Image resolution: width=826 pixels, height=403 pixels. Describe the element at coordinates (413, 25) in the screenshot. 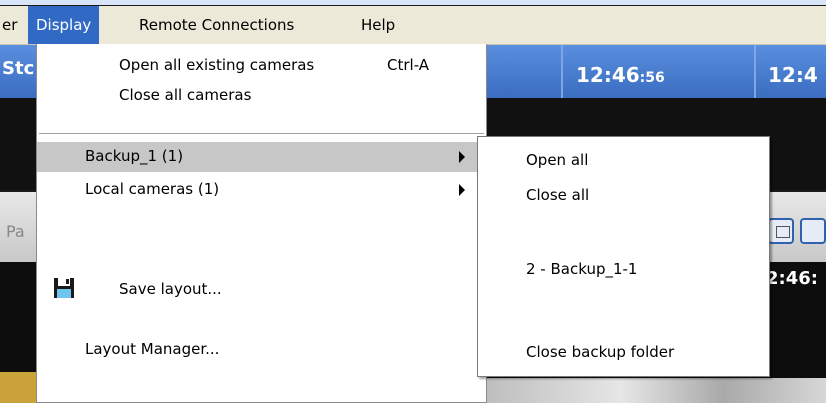

I see `menu-bar: er Display Remote Connections Help` at that location.